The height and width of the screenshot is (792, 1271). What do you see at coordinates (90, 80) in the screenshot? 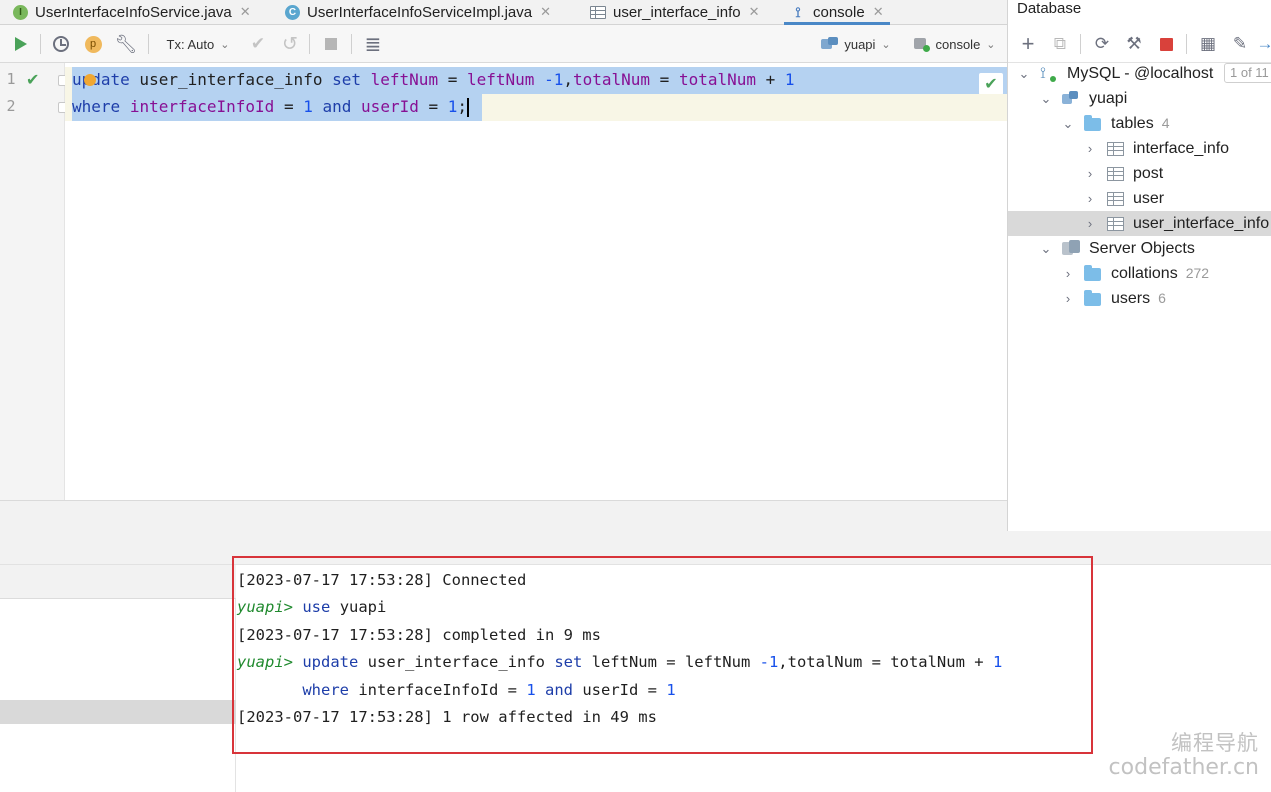
I see `lightbulb-icon` at bounding box center [90, 80].